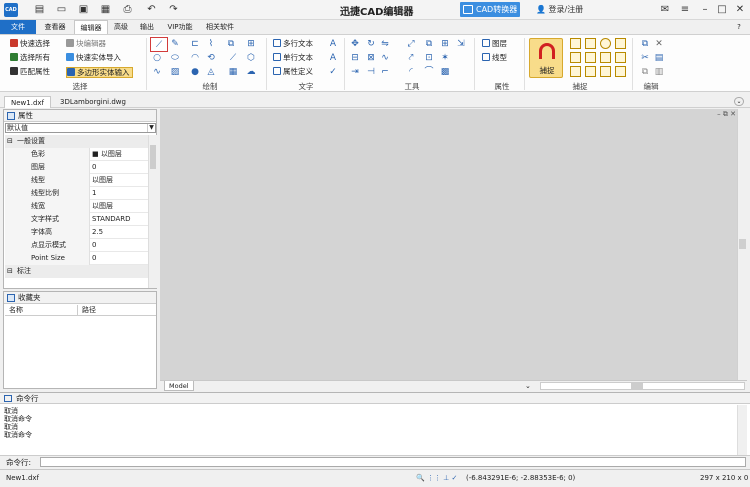 This screenshot has height=487, width=750. I want to click on line-tool-icon: ⟋, so click(159, 44).